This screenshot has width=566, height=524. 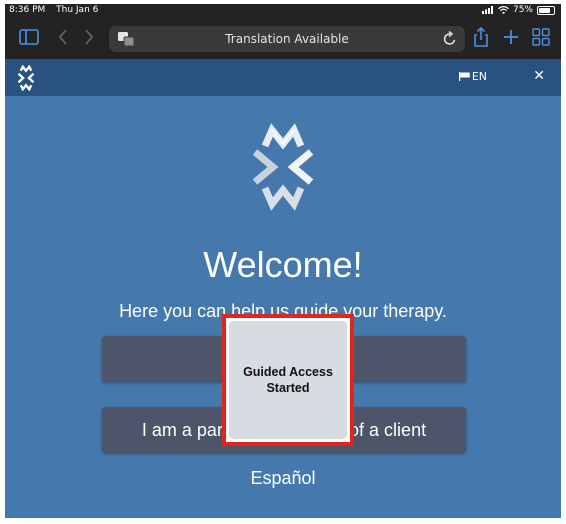 I want to click on guided-access-popup: Guided Access Started, so click(x=288, y=380).